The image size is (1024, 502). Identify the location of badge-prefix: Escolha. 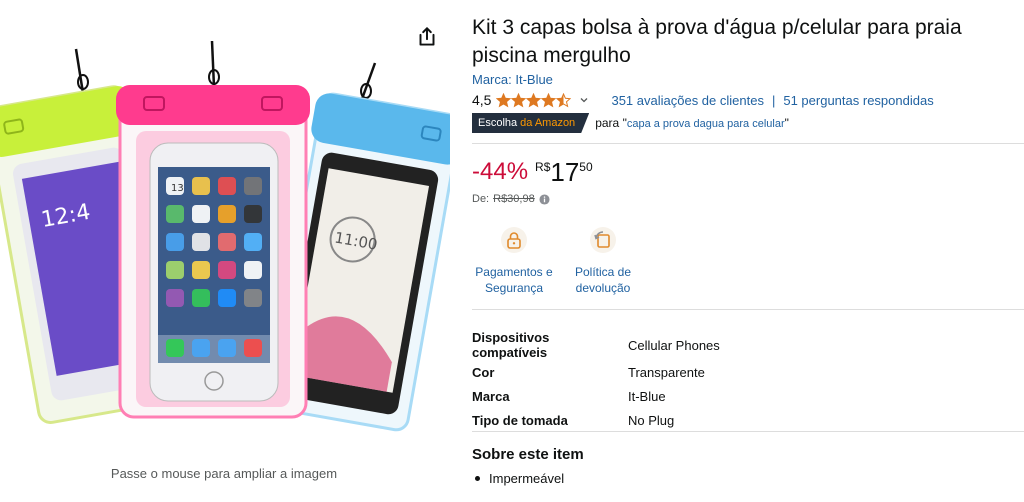
(498, 123).